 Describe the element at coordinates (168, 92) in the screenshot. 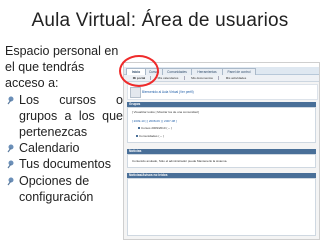

I see `welcome-text: Bienvenido al Aula Virtual (Ver perfil)` at that location.